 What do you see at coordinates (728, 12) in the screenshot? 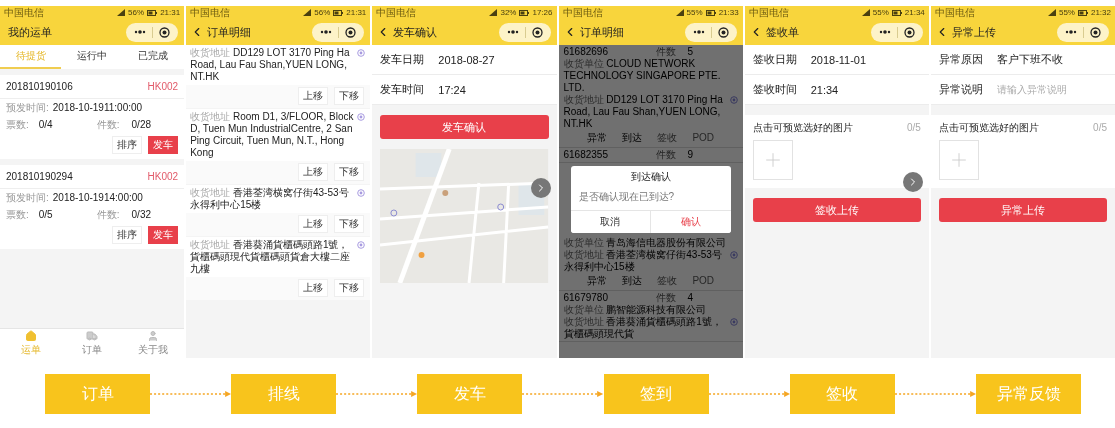
I see `clock-time: 21:33` at bounding box center [728, 12].